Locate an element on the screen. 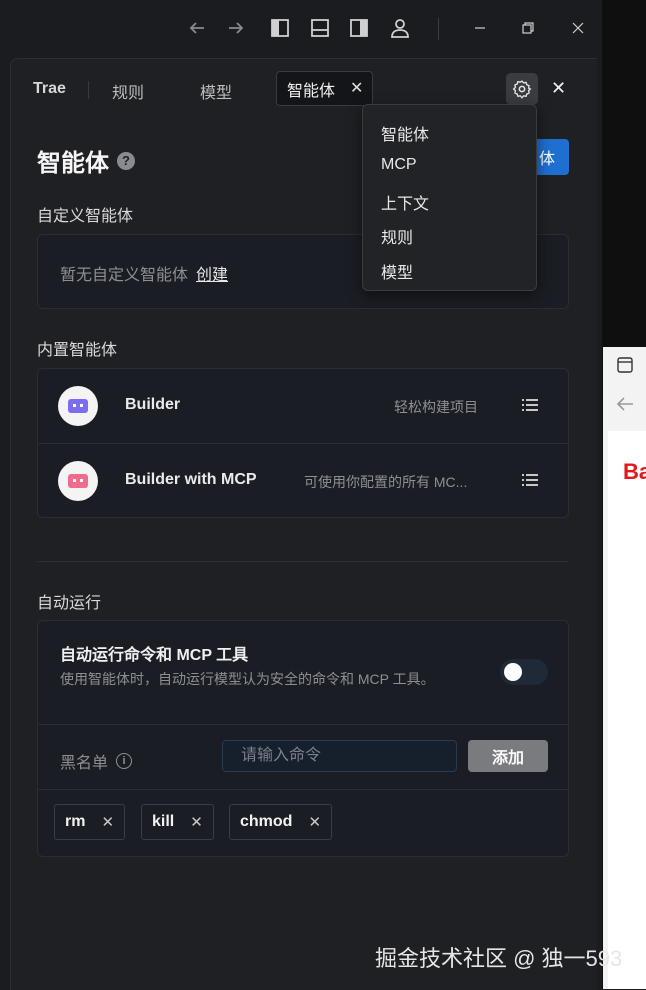 This screenshot has width=646, height=990. help-icon: ? is located at coordinates (126, 160).